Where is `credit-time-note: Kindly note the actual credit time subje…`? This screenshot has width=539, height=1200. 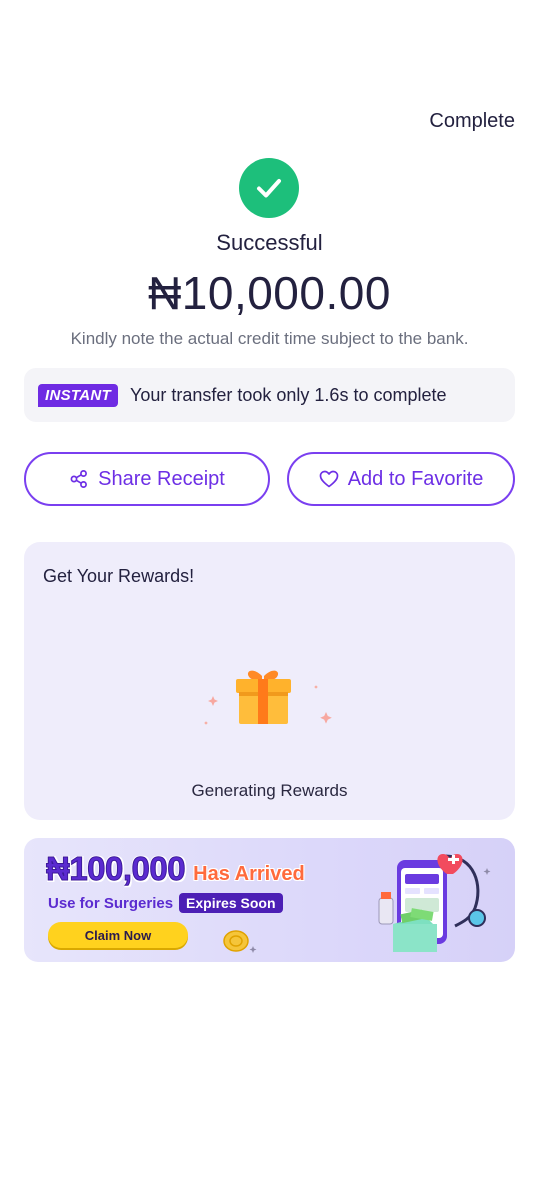
credit-time-note: Kindly note the actual credit time subje… is located at coordinates (269, 338).